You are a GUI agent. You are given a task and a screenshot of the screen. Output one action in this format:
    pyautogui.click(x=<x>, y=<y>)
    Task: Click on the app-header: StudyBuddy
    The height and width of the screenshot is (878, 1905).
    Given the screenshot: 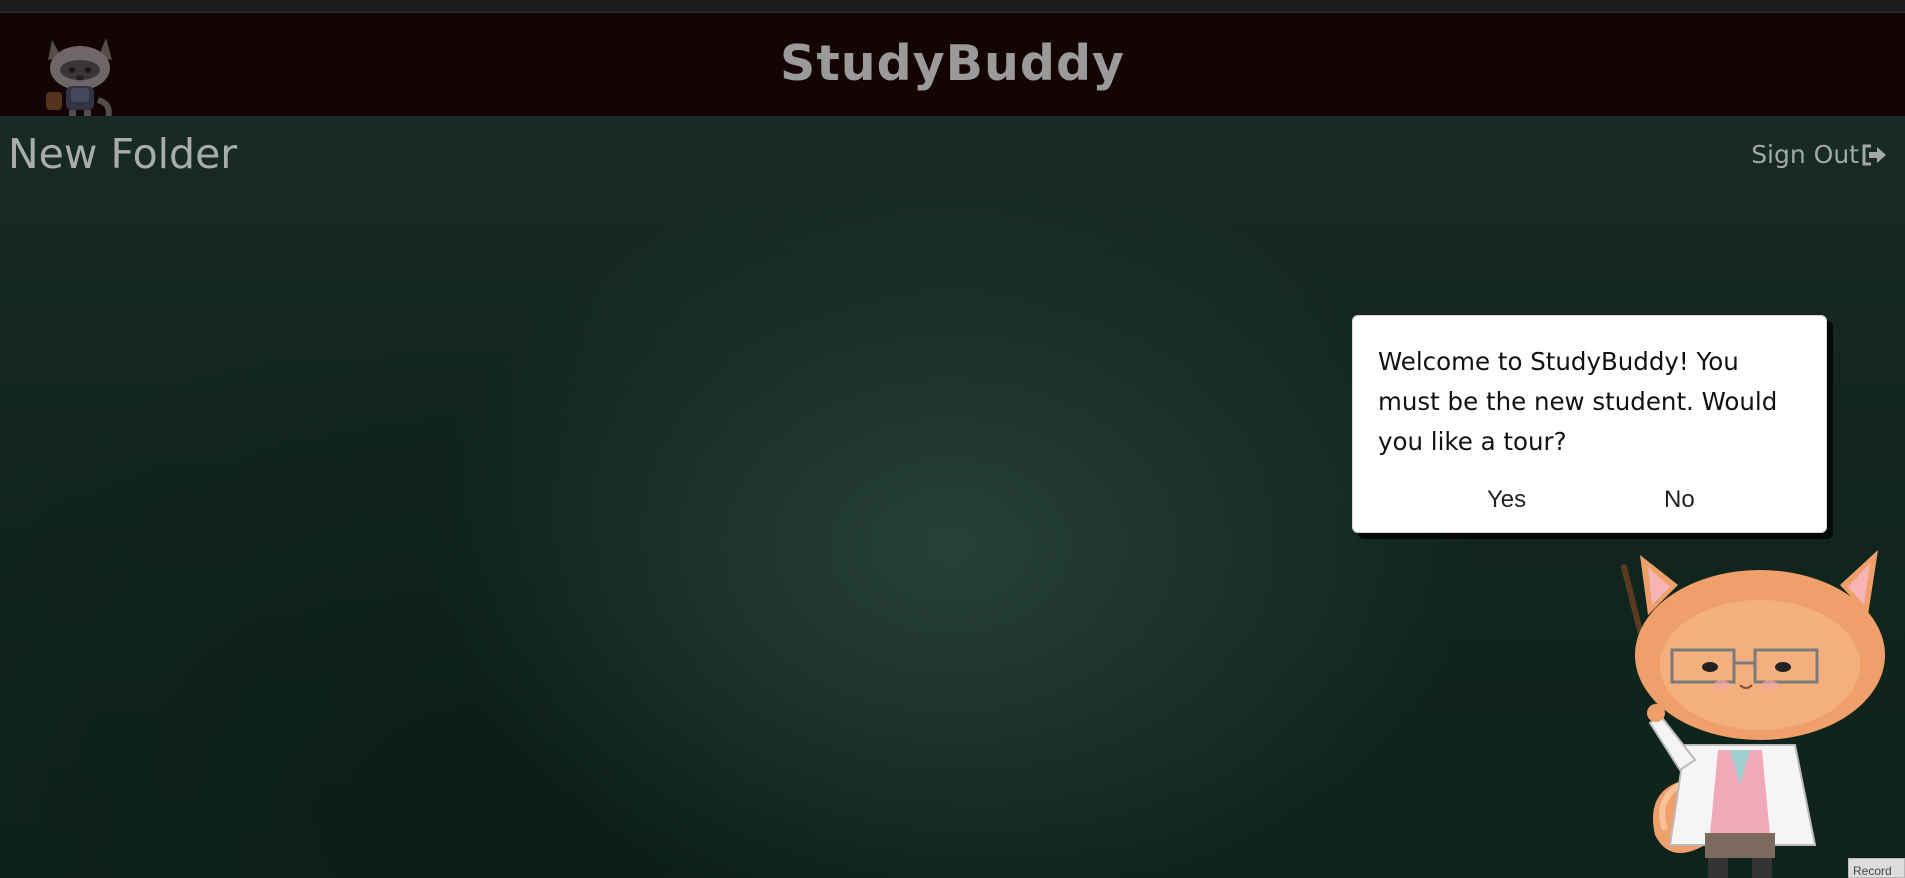 What is the action you would take?
    pyautogui.click(x=952, y=64)
    